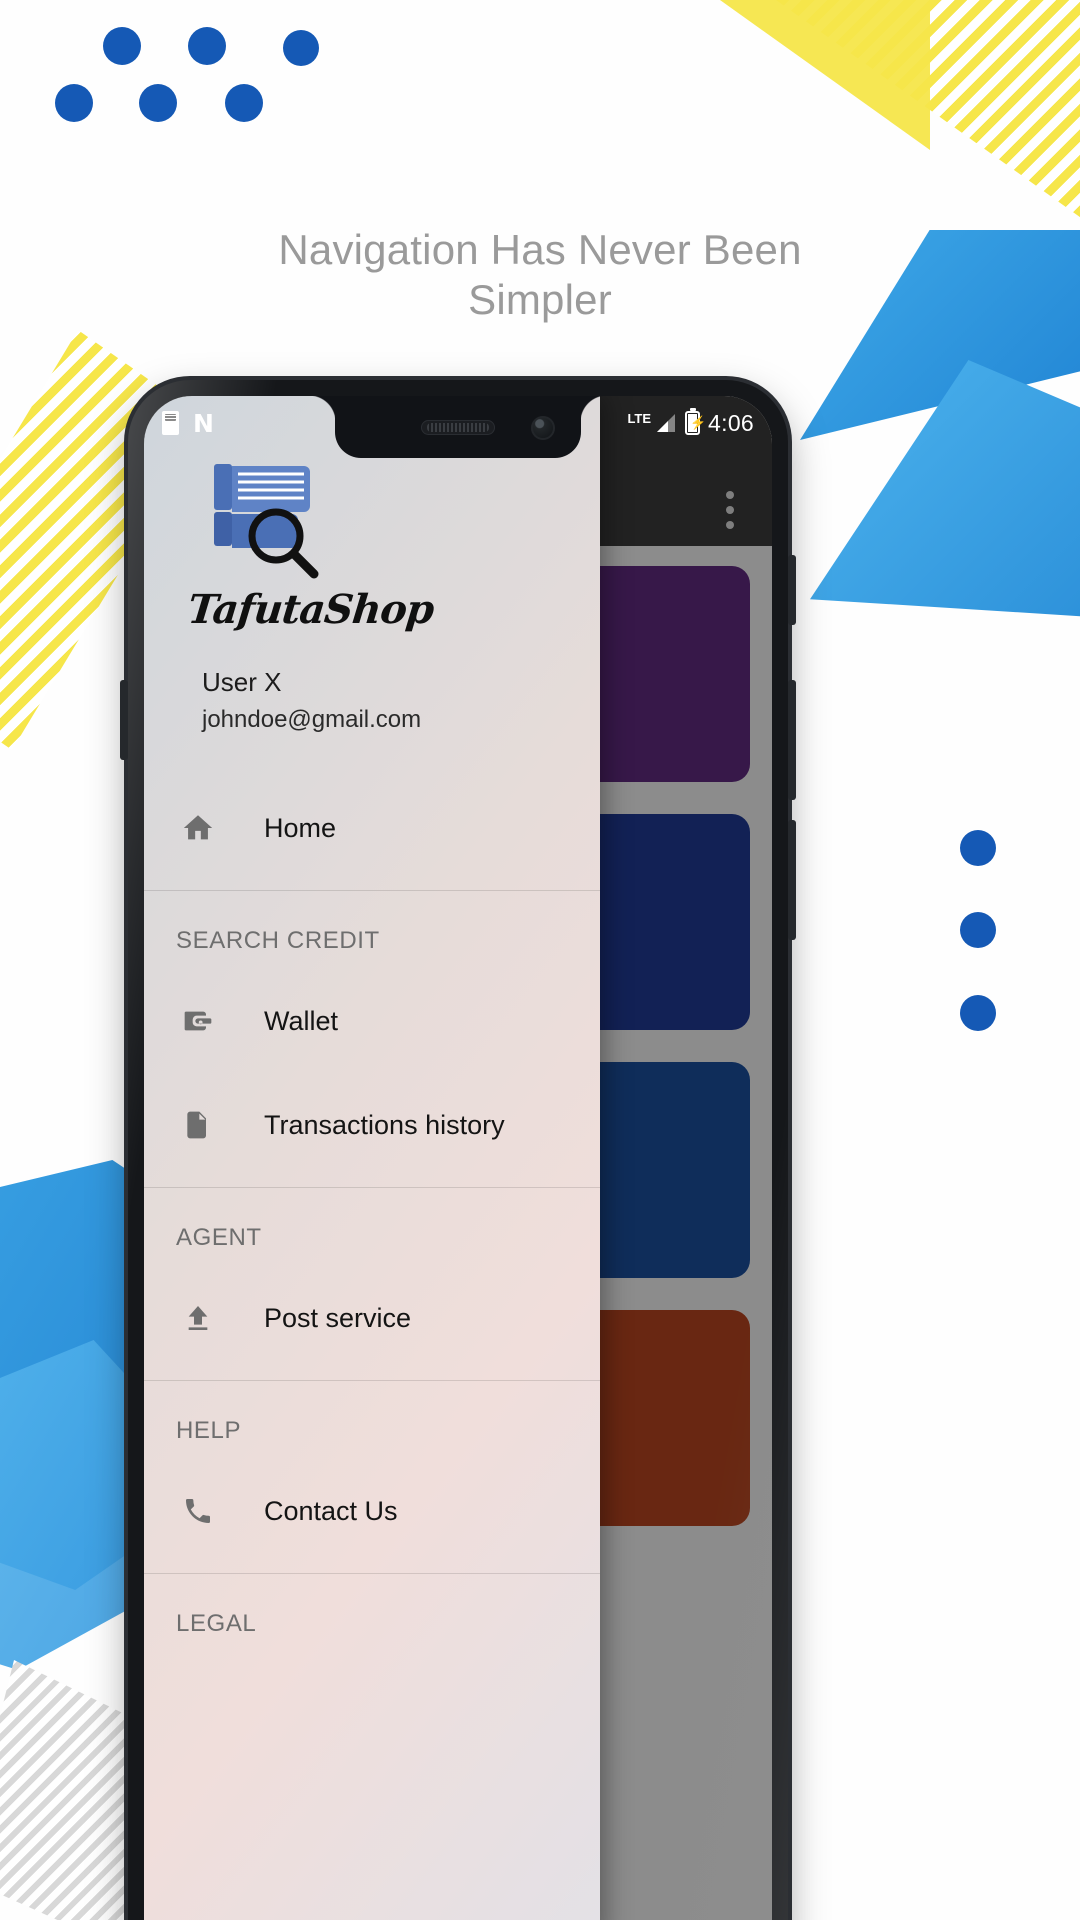 The image size is (1080, 1920). What do you see at coordinates (198, 1318) in the screenshot?
I see `upload-icon` at bounding box center [198, 1318].